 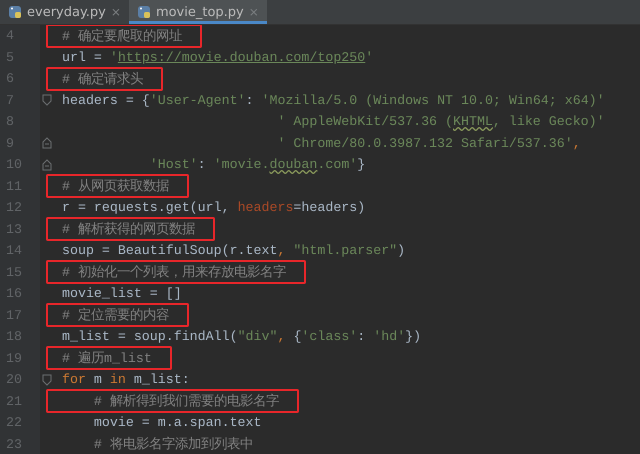 I want to click on code-token: 'Host', so click(x=173, y=164).